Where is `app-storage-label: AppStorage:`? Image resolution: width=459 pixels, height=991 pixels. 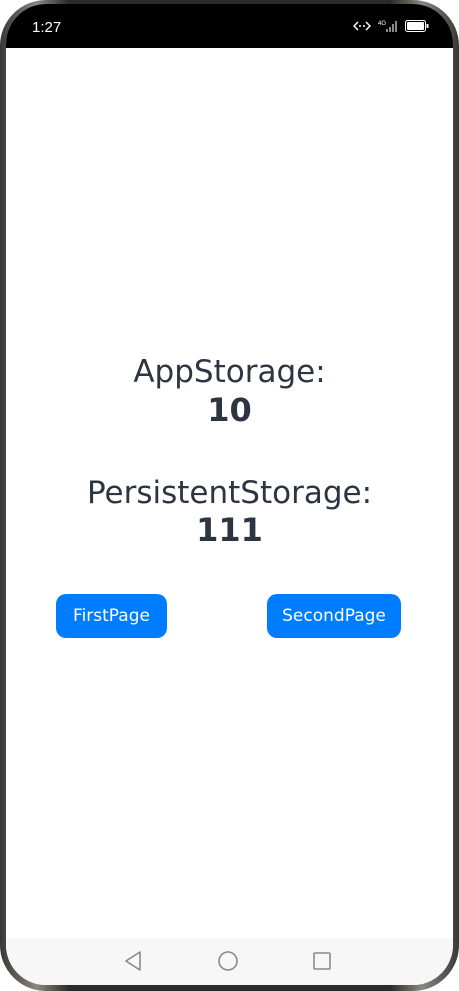
app-storage-label: AppStorage: is located at coordinates (229, 372).